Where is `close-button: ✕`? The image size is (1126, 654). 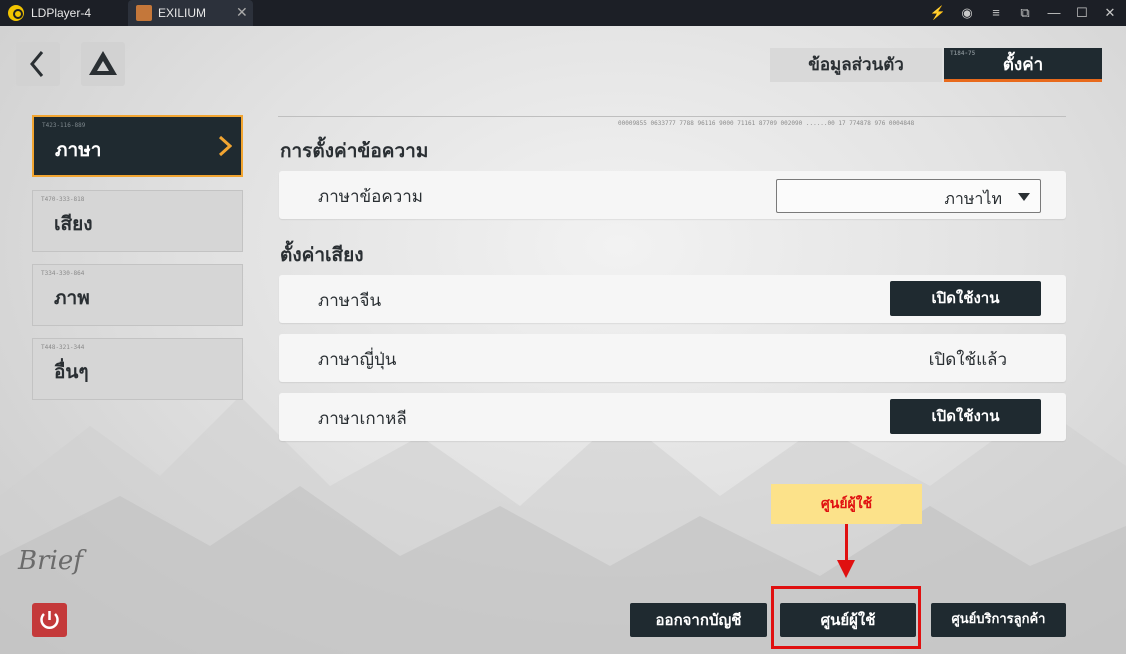
close-button: ✕ is located at coordinates (1110, 13).